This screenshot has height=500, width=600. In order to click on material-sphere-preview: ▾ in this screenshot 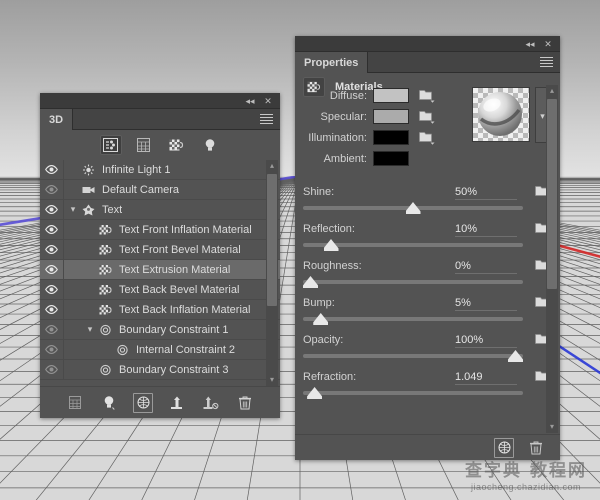, I will do `click(511, 116)`.